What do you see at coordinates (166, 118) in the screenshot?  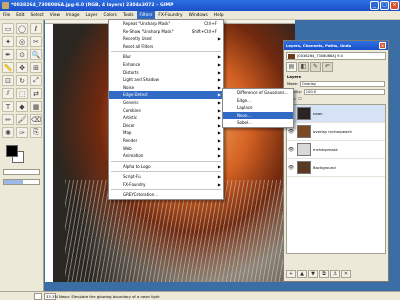 I see `filters-item-artistic: Artistic ▶` at bounding box center [166, 118].